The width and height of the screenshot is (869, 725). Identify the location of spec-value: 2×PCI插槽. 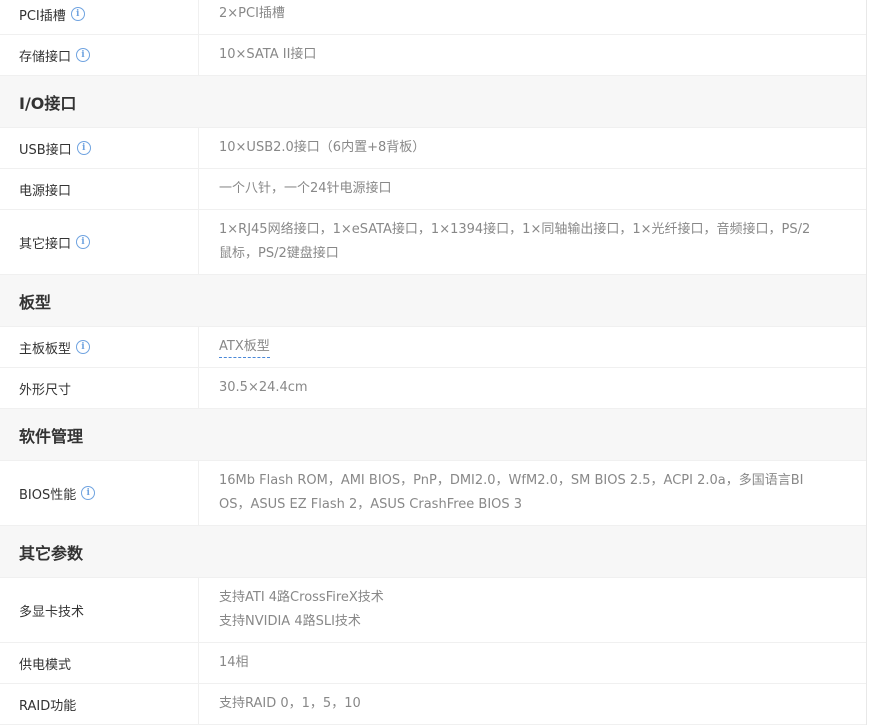
(532, 17).